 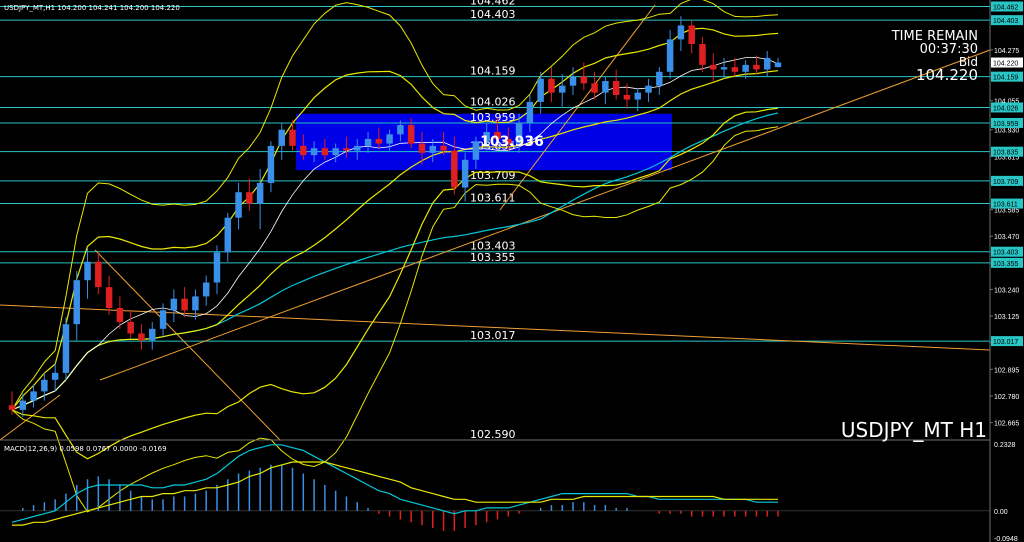 I want to click on macd-axis-label: 0.00, so click(x=1001, y=512).